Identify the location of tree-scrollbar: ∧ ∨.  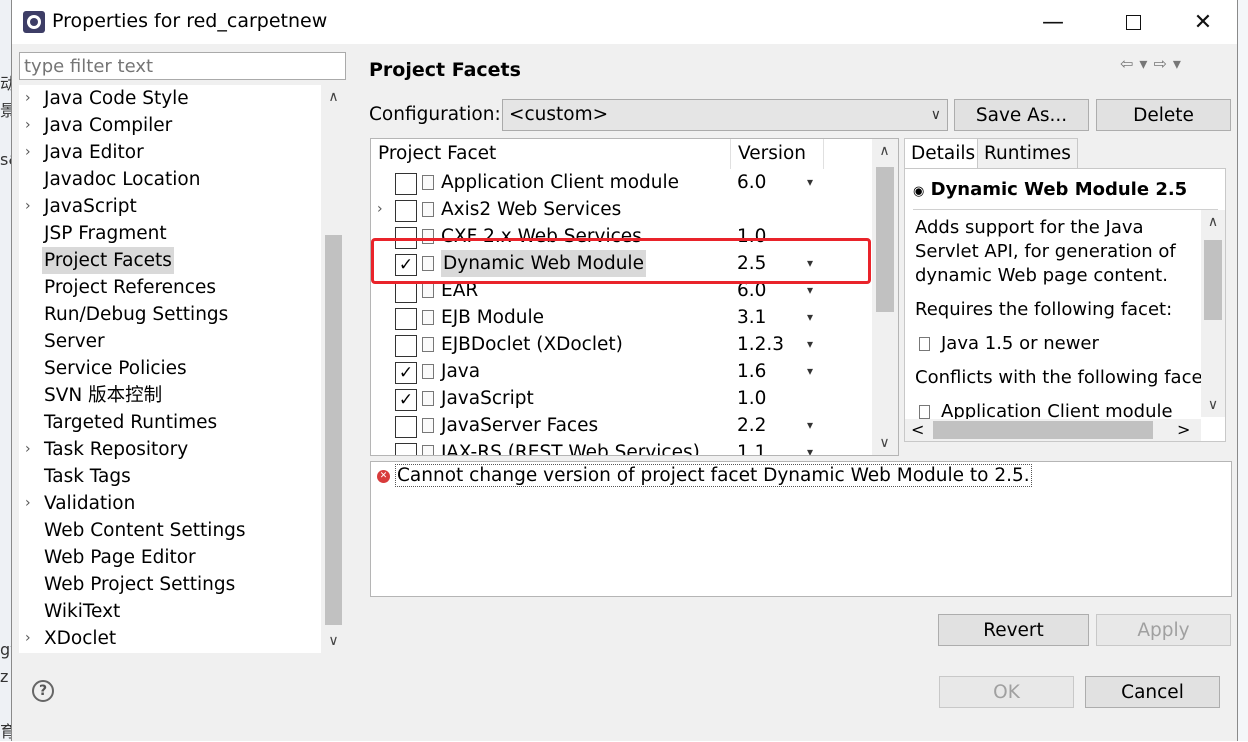
(333, 369).